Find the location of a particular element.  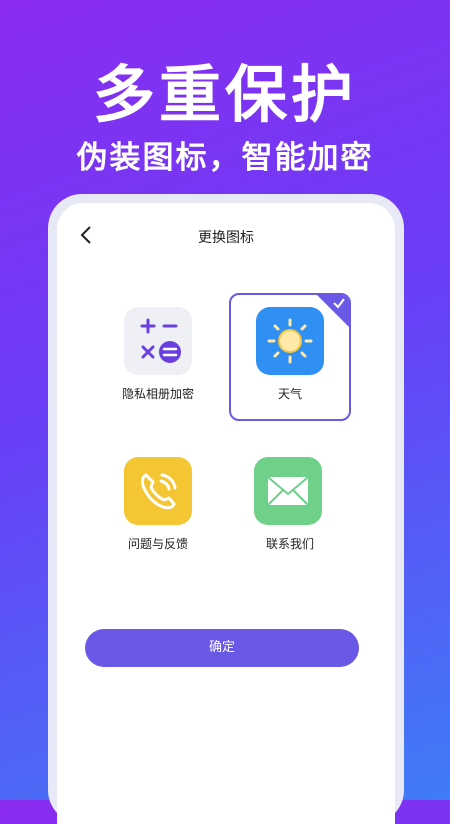

promo-headline: 多重保护 is located at coordinates (224, 94).